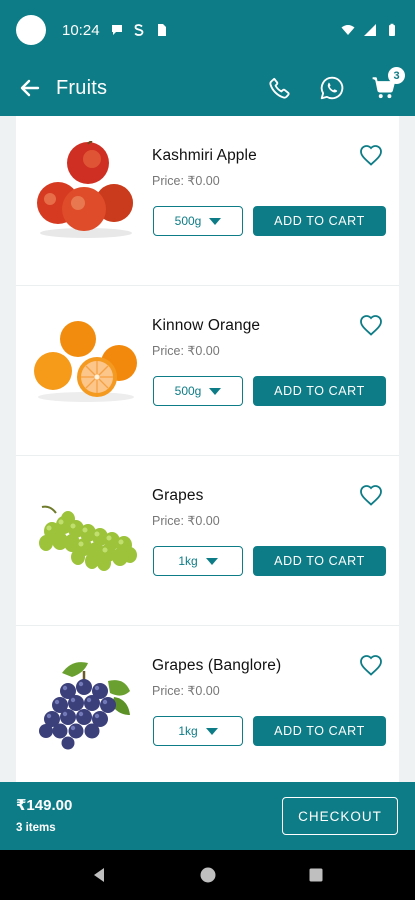  Describe the element at coordinates (396, 75) in the screenshot. I see `cart-count-badge: 3` at that location.